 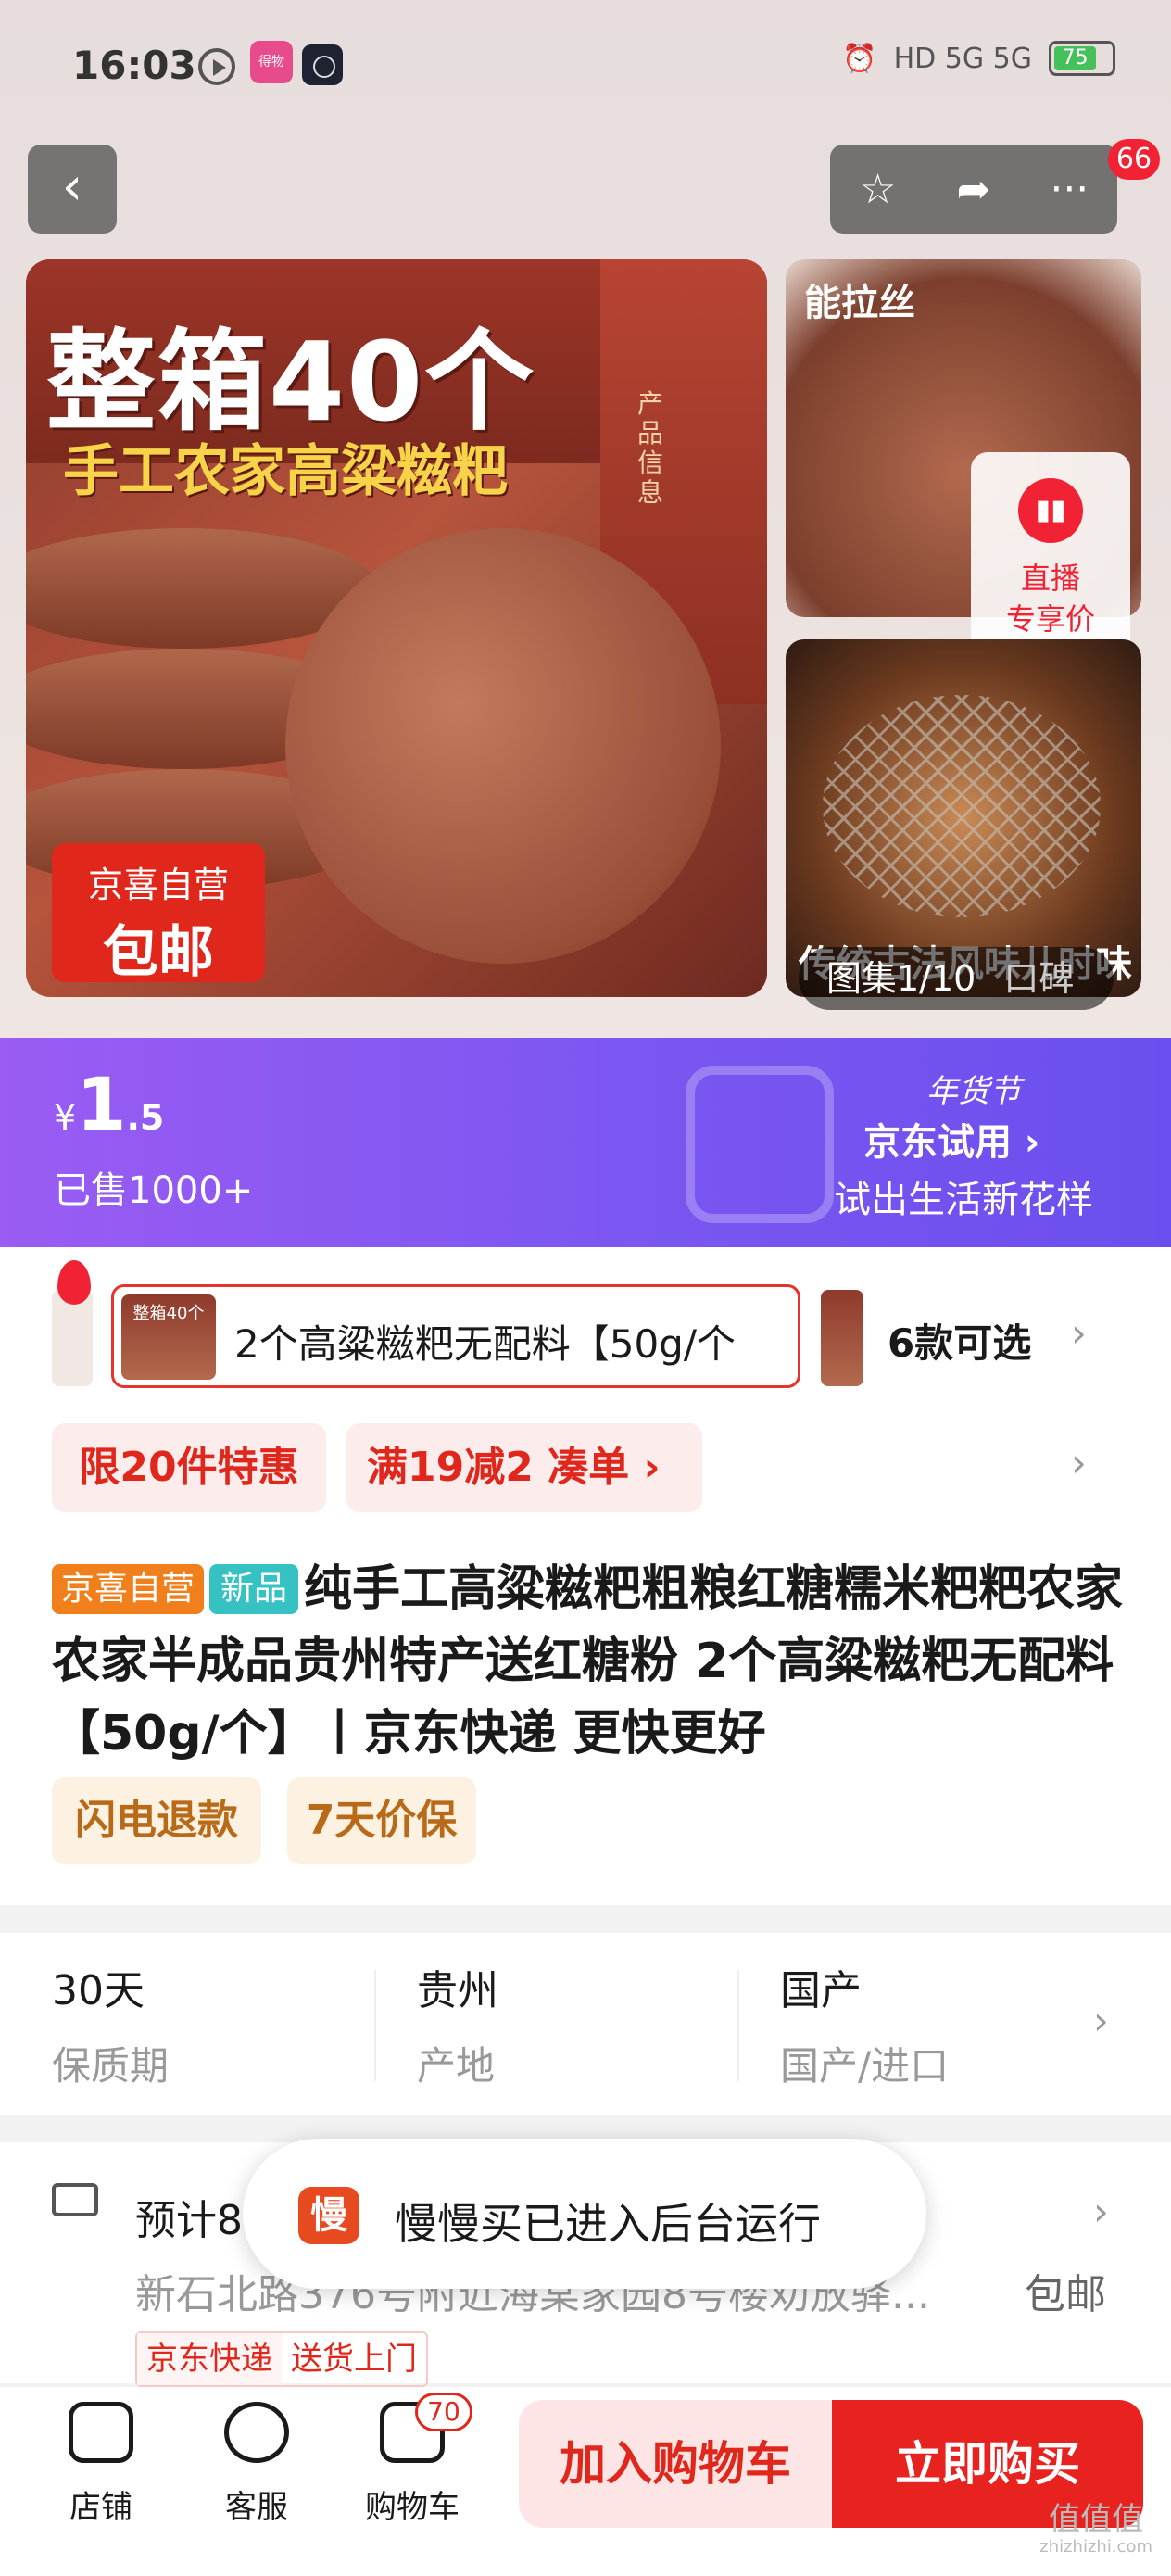 What do you see at coordinates (101, 2432) in the screenshot?
I see `store-icon` at bounding box center [101, 2432].